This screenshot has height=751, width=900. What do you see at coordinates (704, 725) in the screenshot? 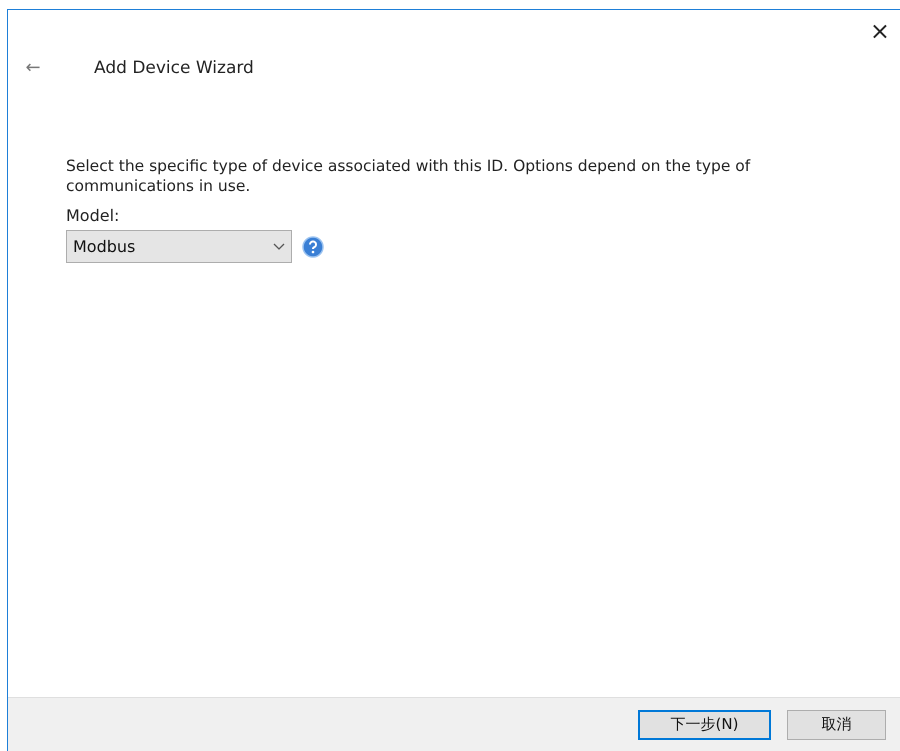
I see `next-button: 下一步(N)` at bounding box center [704, 725].